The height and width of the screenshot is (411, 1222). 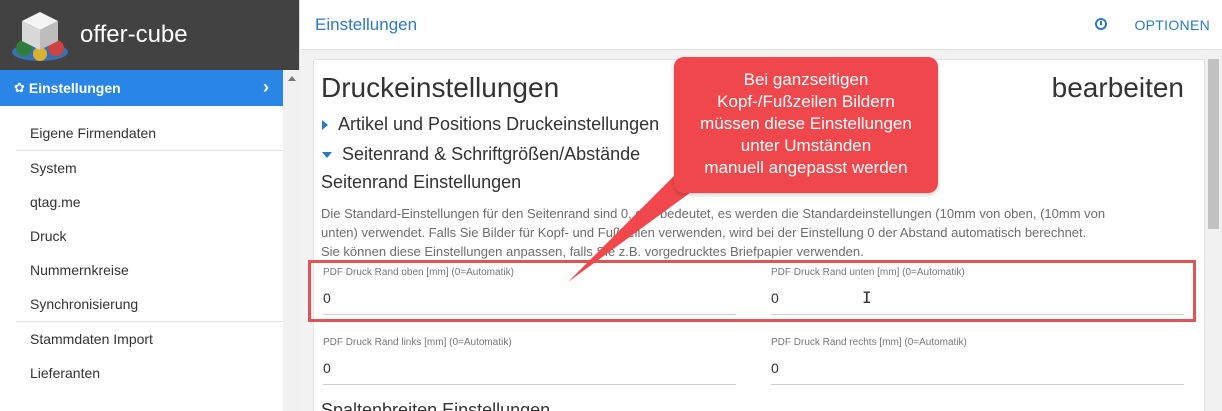 I want to click on sidebar-item-druck: Druck, so click(x=149, y=236).